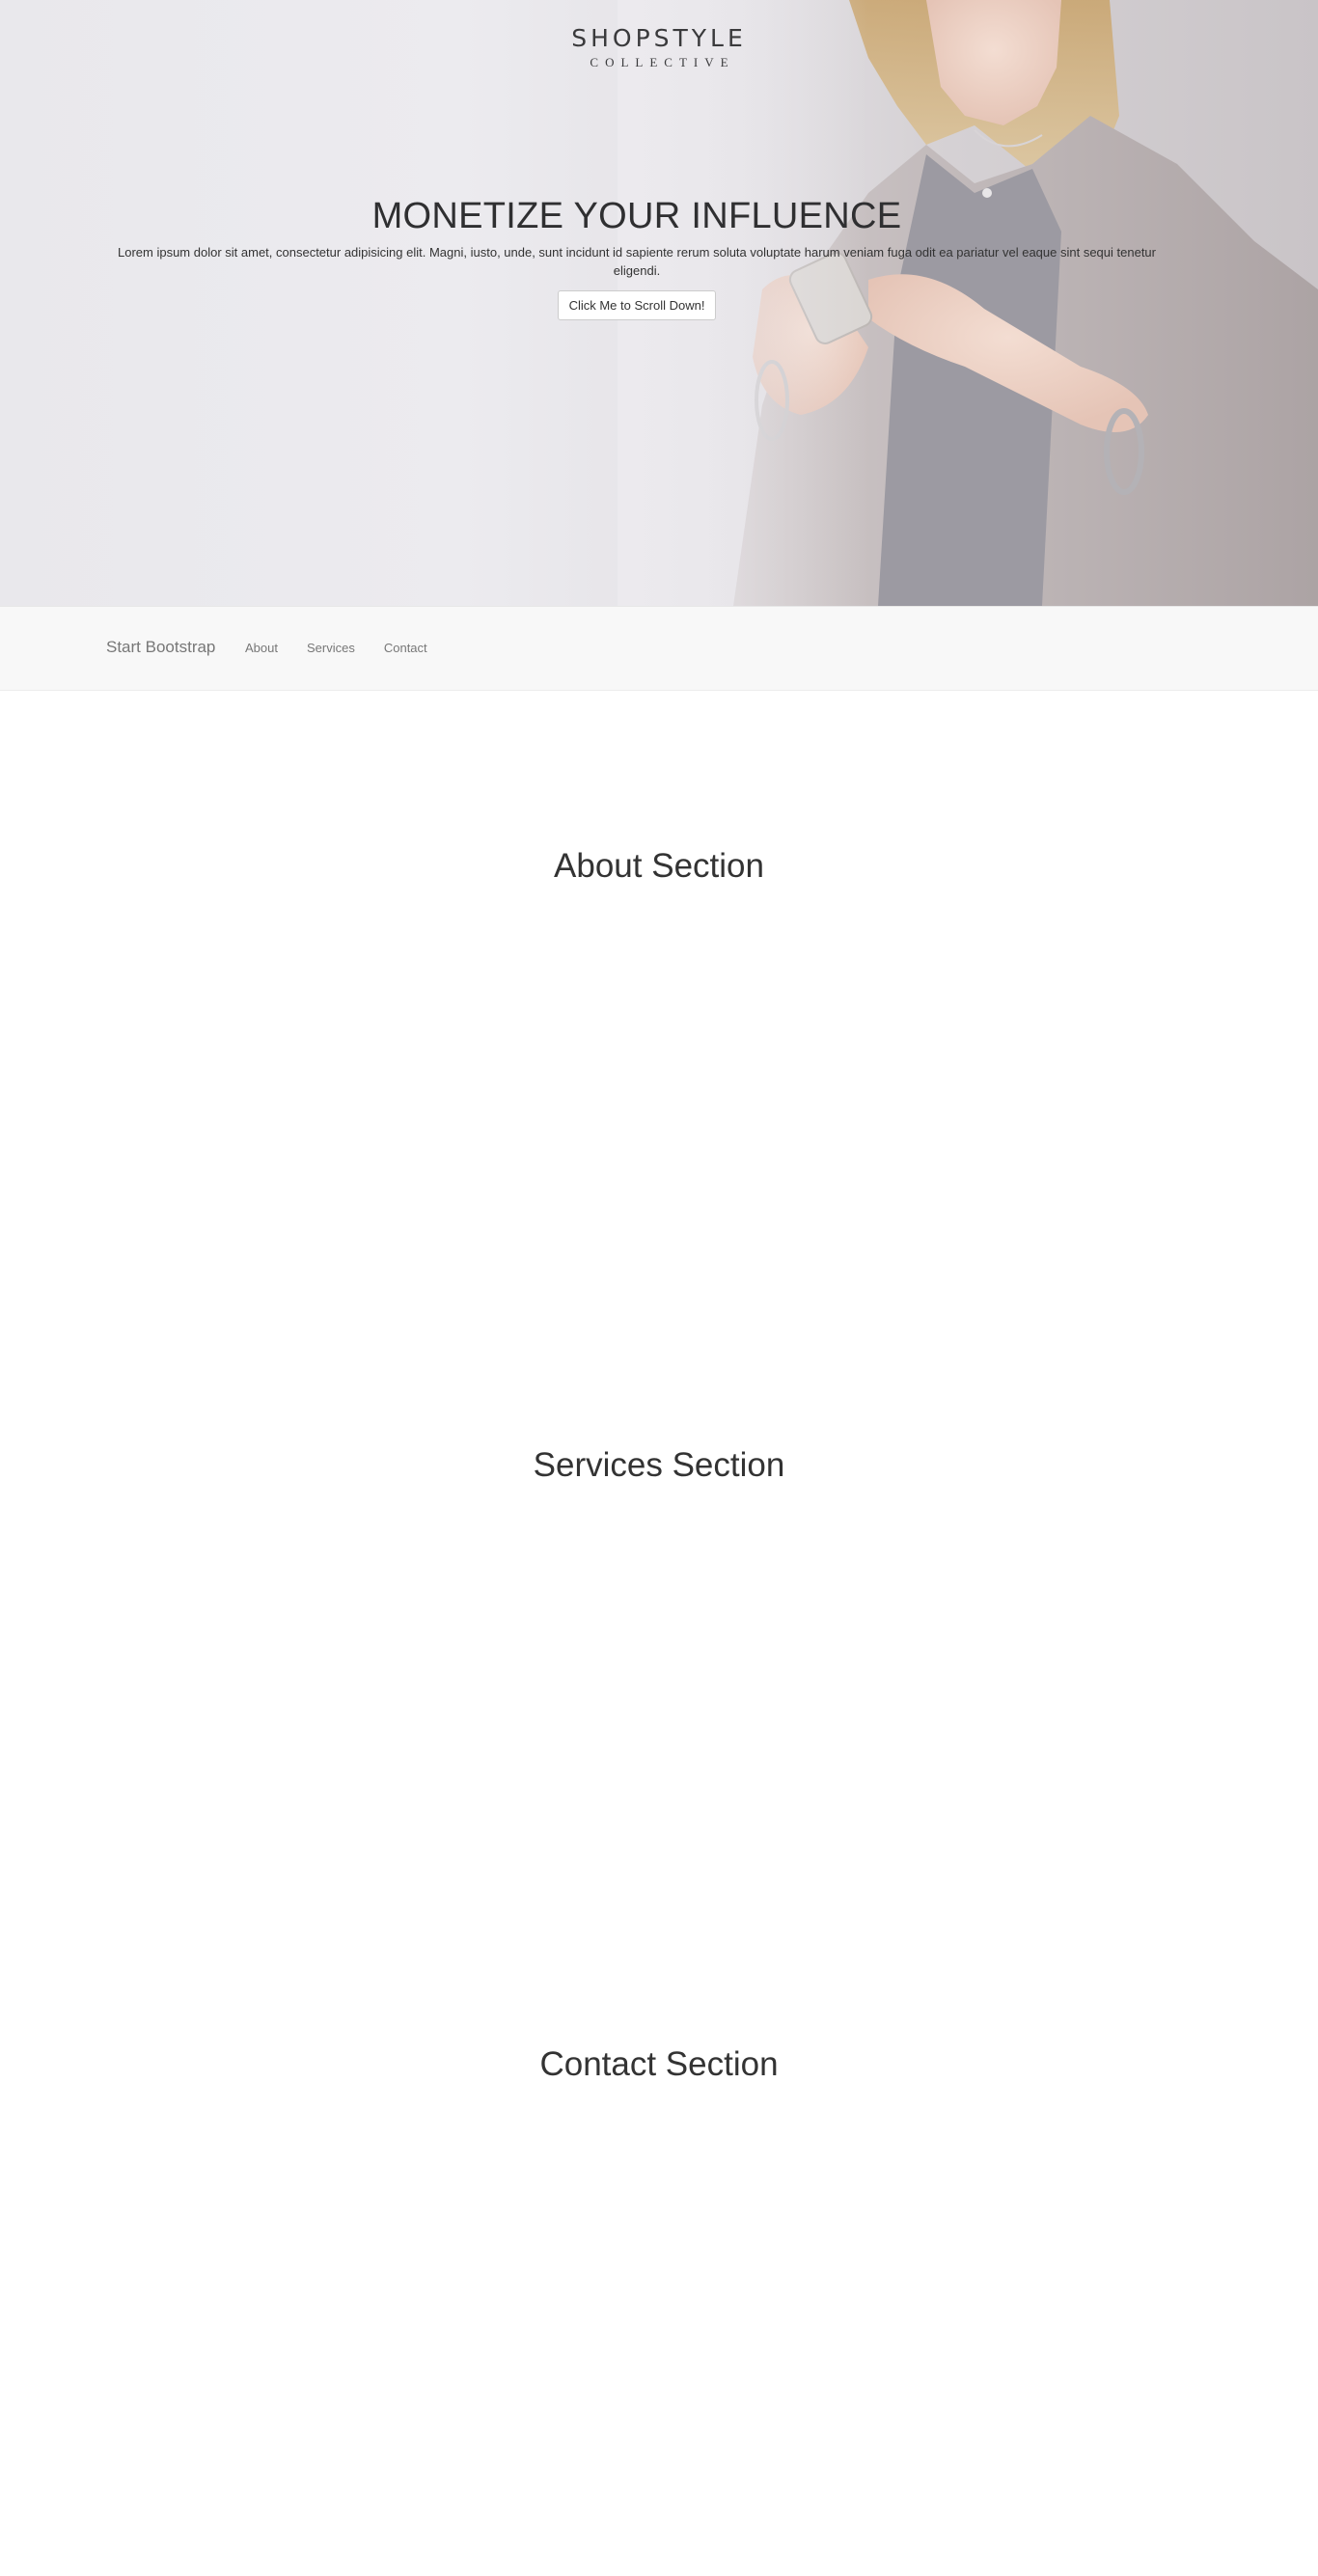  I want to click on contact-section-title: Contact Section, so click(659, 2064).